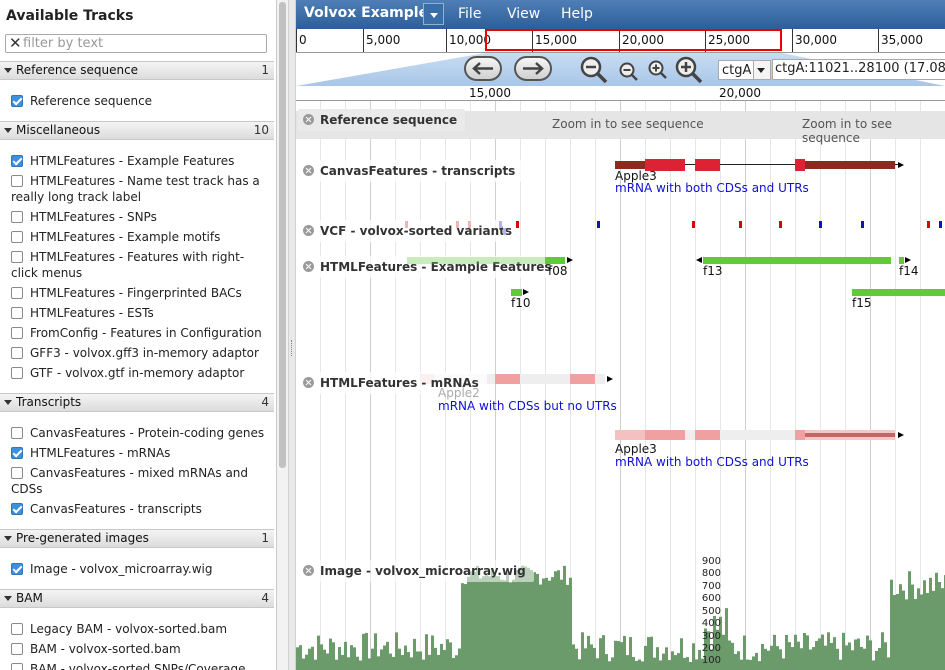  I want to click on track-label-canvas-transcripts: CanvasFeatures - transcripts, so click(411, 171).